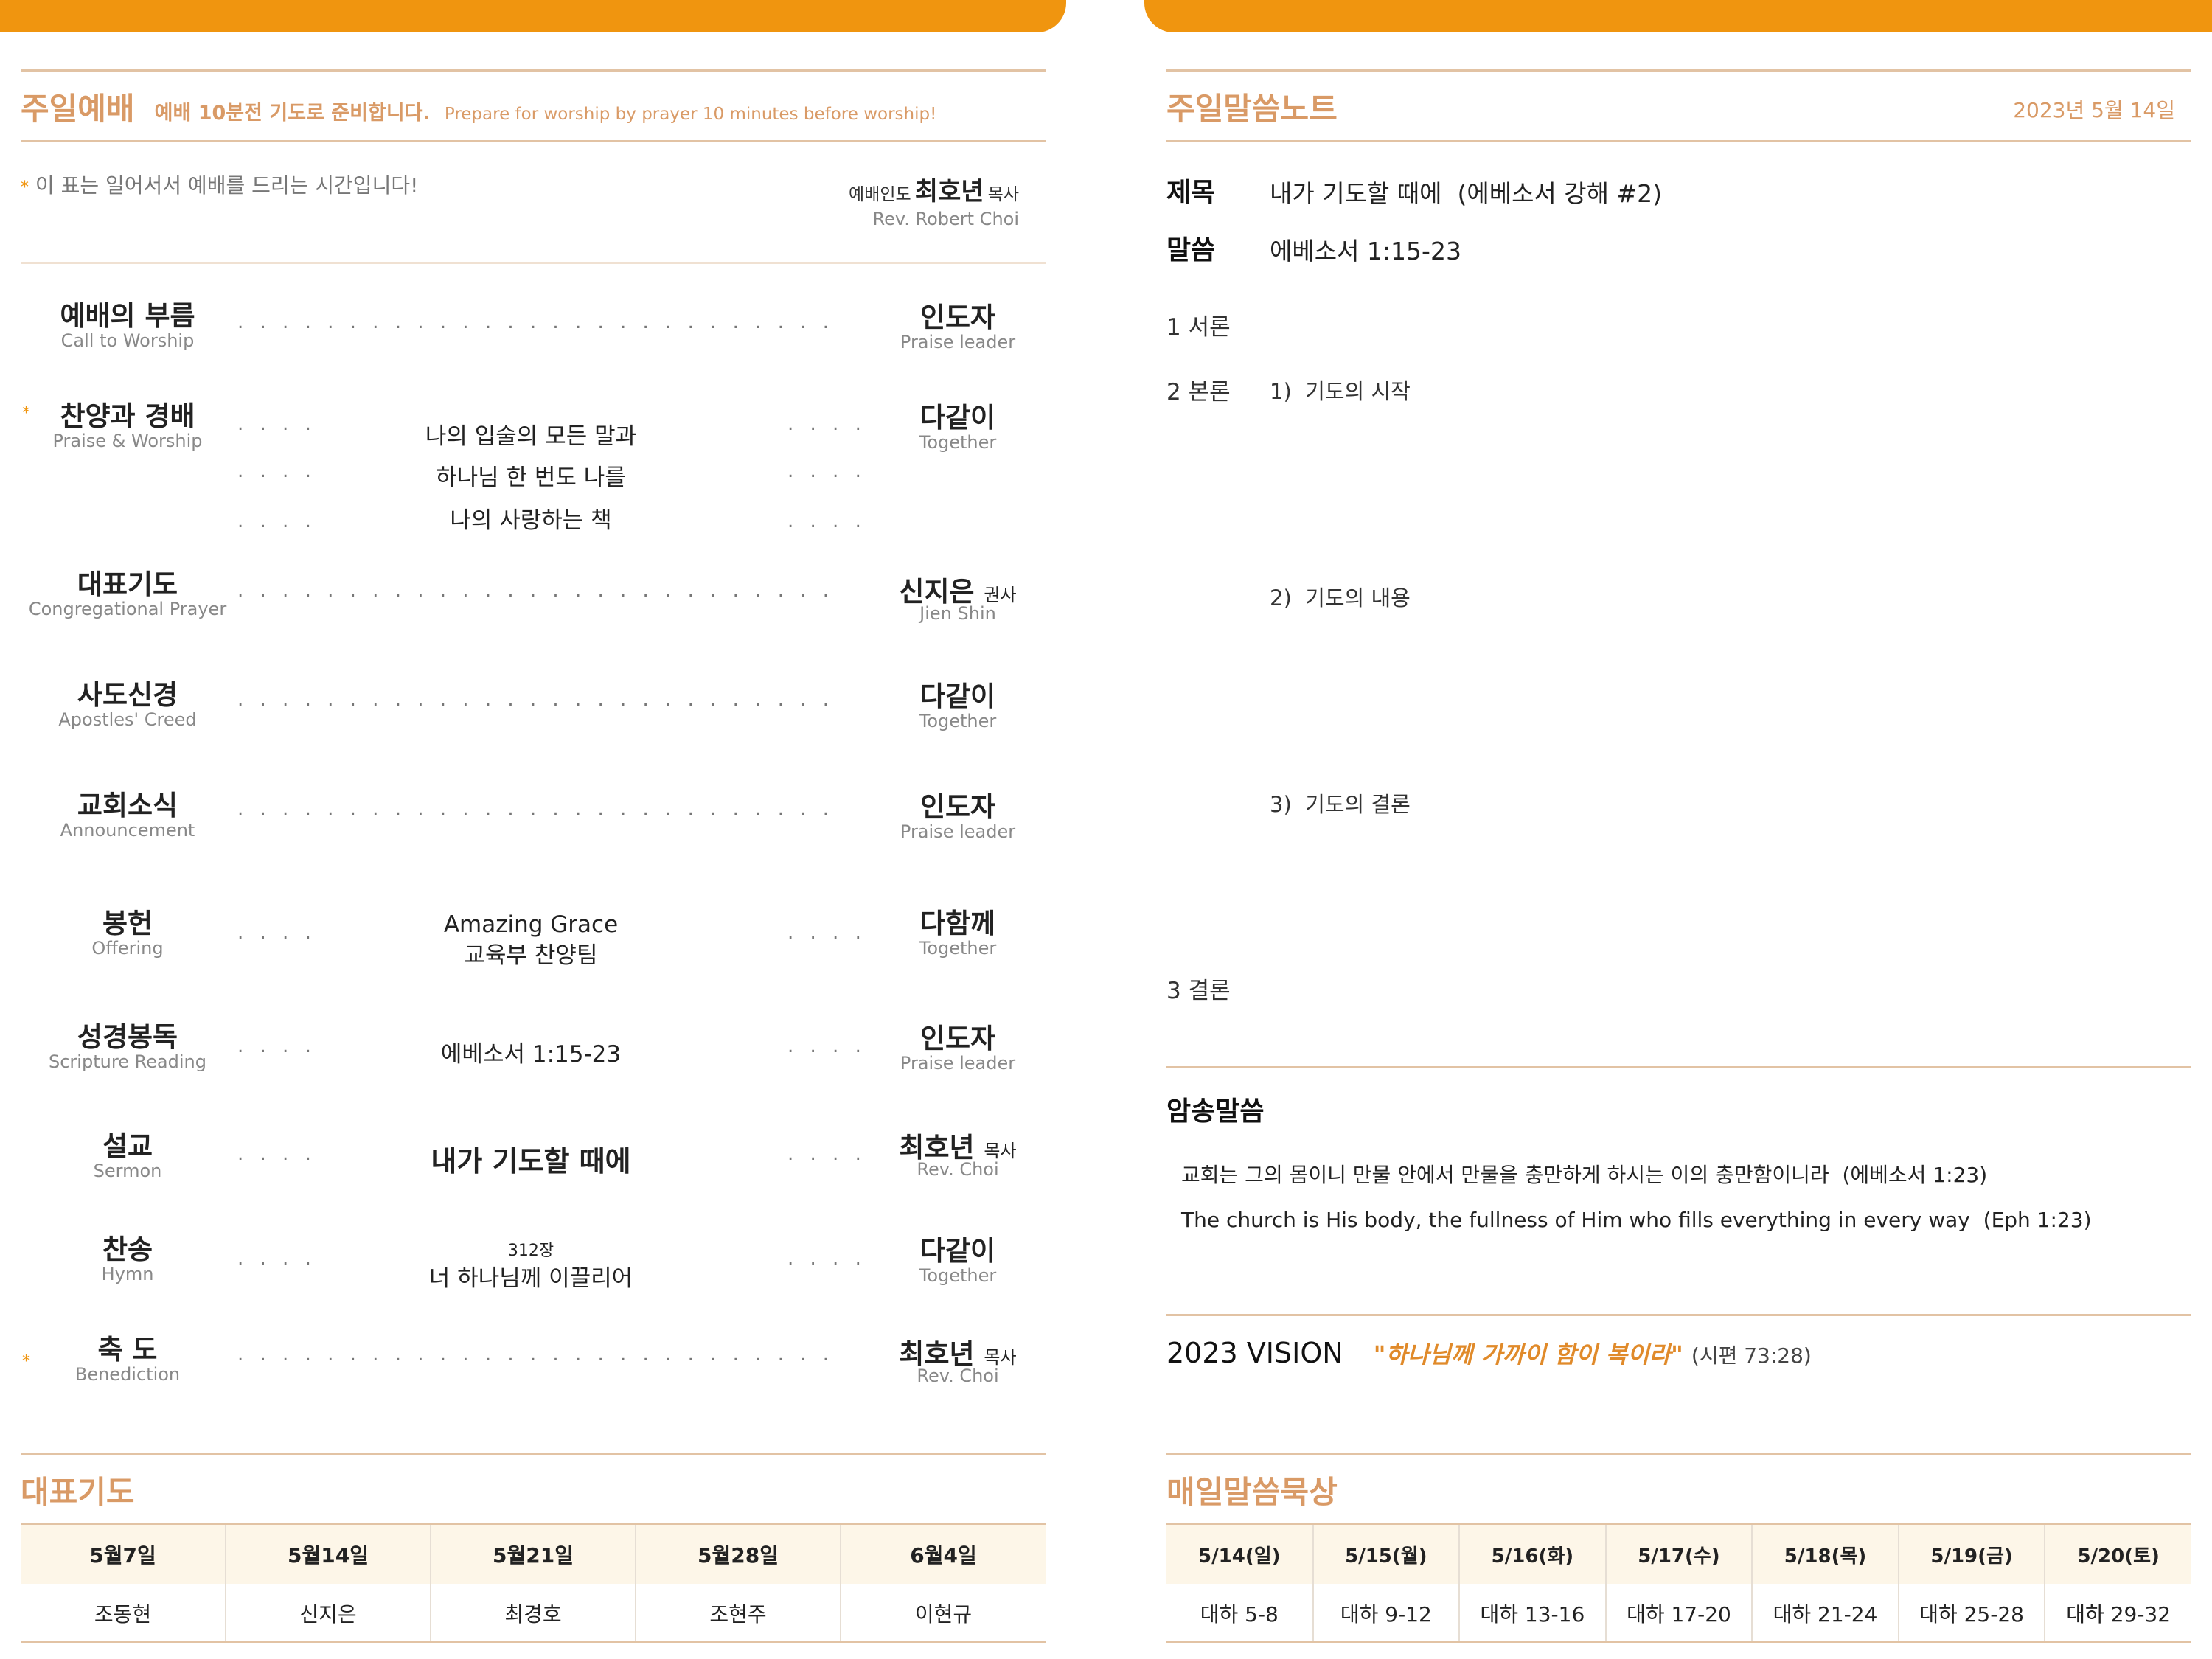 The width and height of the screenshot is (2212, 1659). What do you see at coordinates (531, 955) in the screenshot?
I see `offering-performer: 교육부 찬양팀` at bounding box center [531, 955].